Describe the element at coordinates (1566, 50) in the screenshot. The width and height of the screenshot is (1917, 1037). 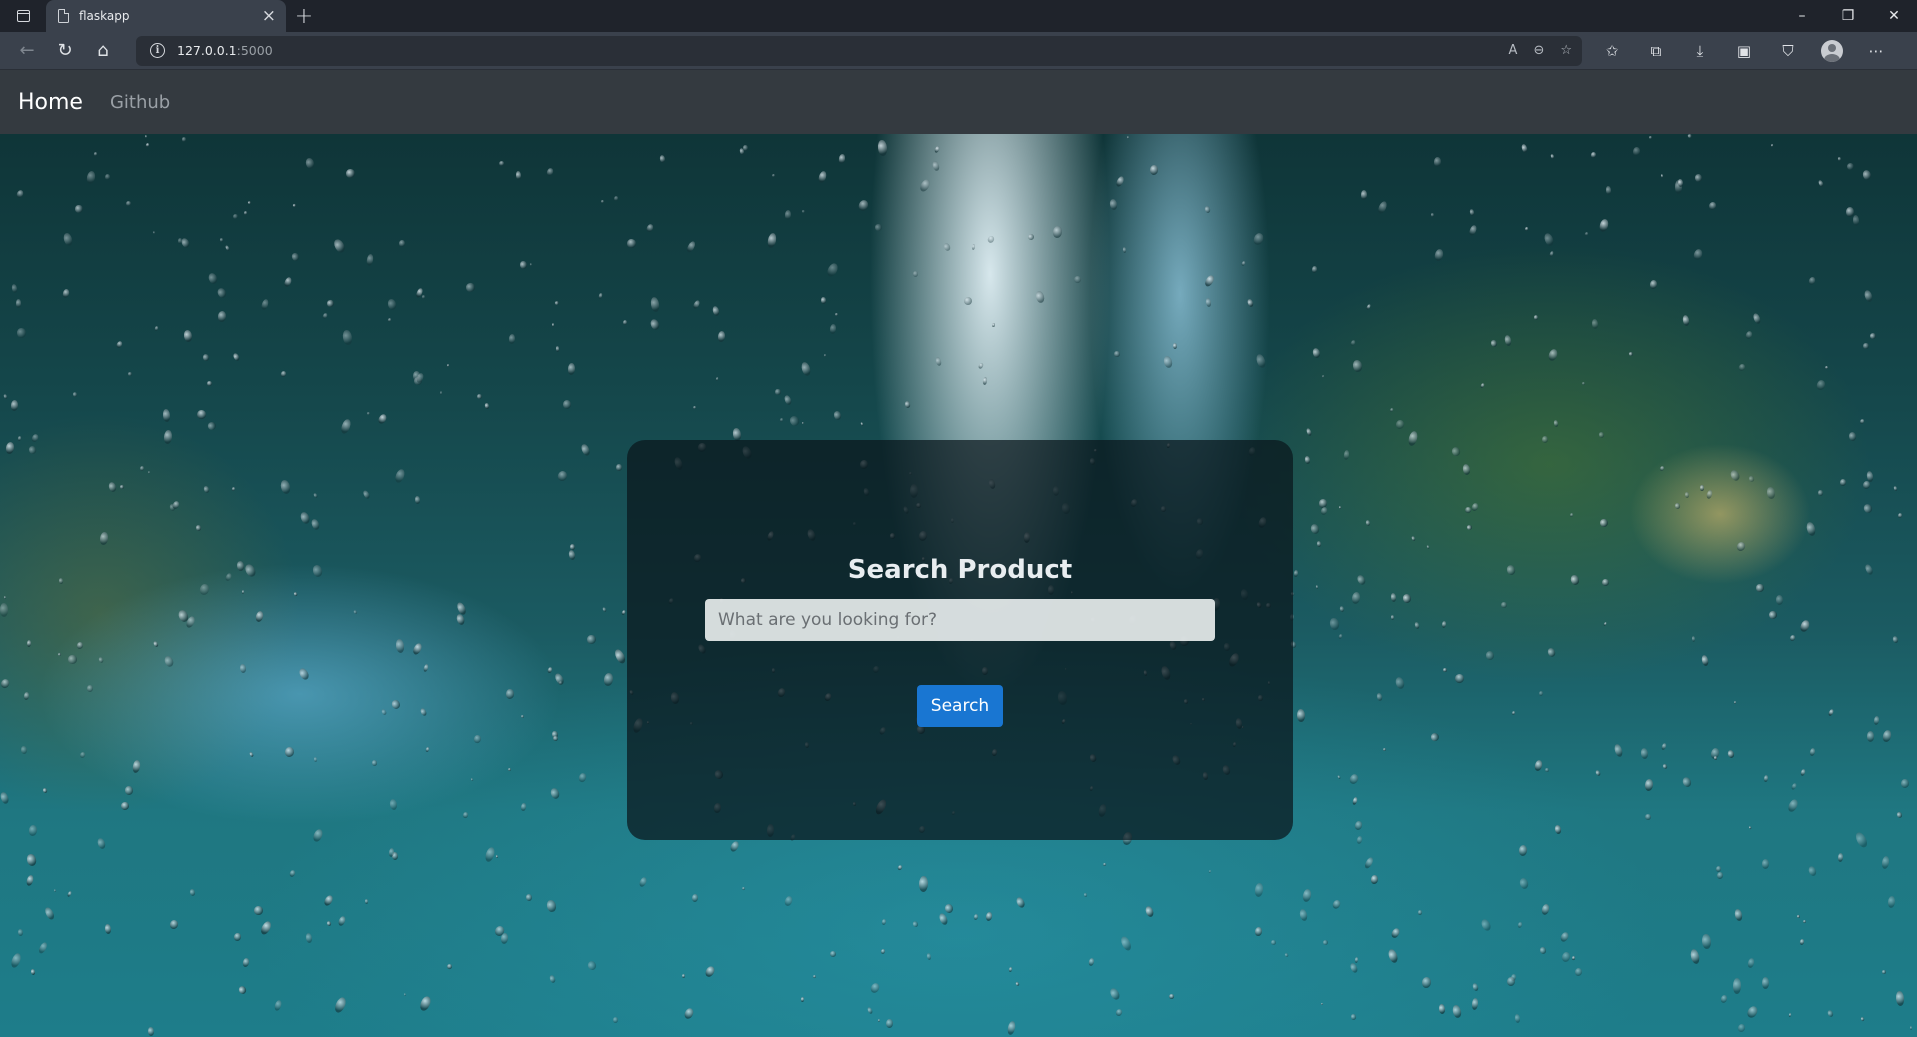
I see `add-favorite-icon: ☆` at that location.